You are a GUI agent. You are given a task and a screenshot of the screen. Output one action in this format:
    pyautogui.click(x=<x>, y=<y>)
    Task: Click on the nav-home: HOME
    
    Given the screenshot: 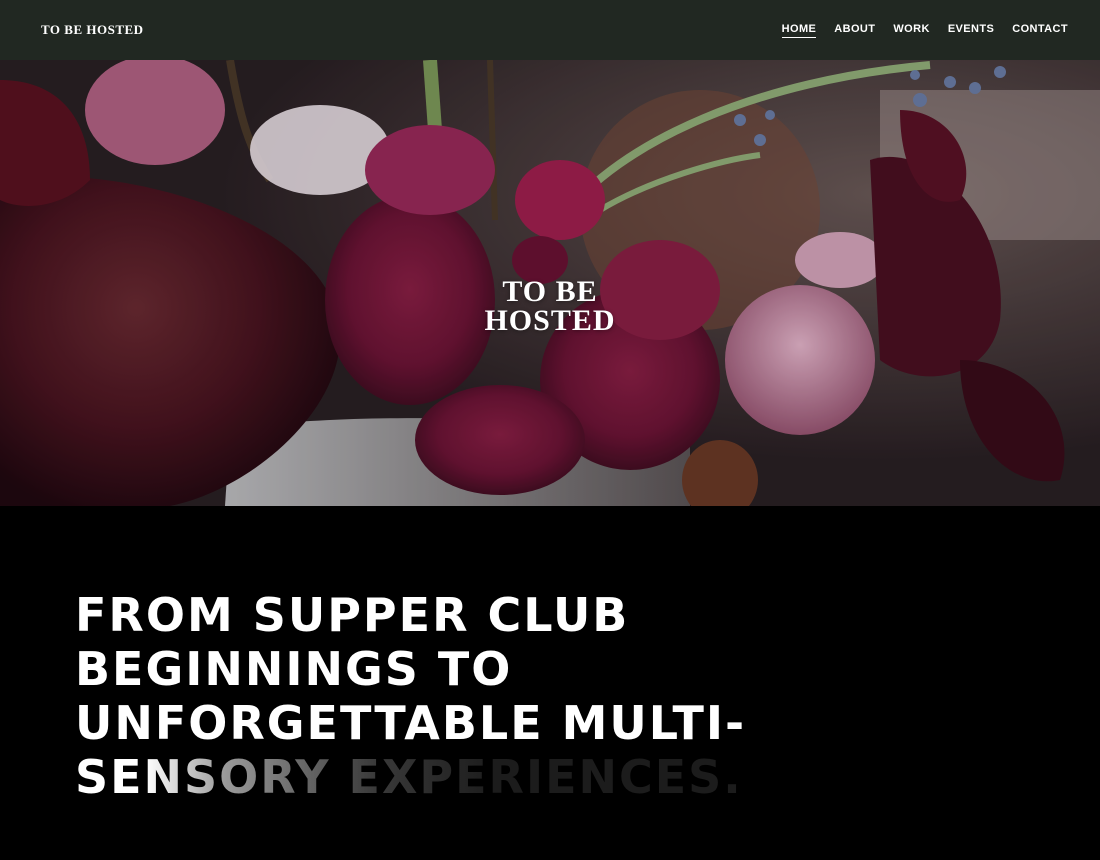 What is the action you would take?
    pyautogui.click(x=799, y=30)
    